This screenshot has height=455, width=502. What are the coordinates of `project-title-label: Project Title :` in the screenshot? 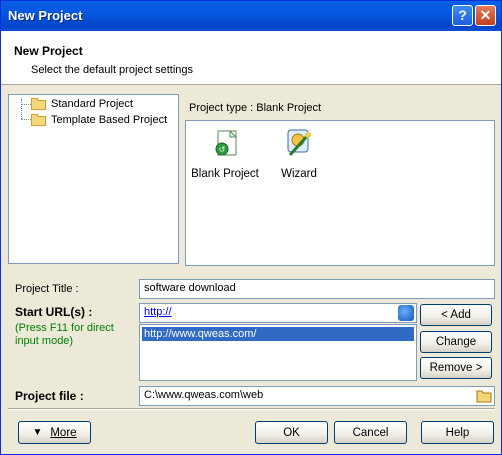 It's located at (47, 289).